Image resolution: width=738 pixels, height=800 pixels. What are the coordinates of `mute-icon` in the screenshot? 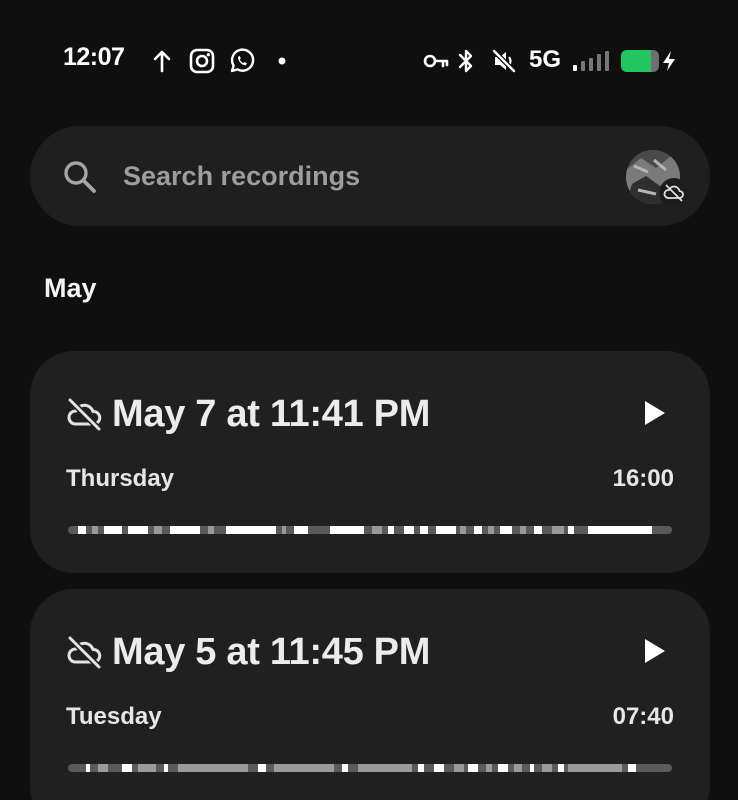 It's located at (504, 61).